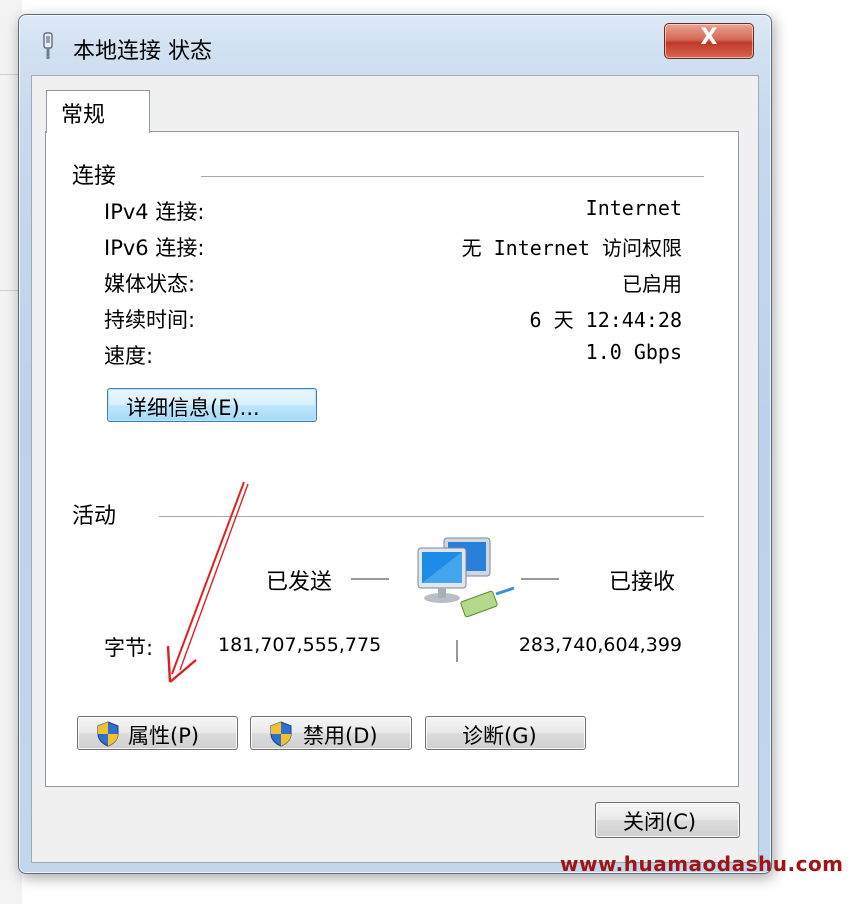 The width and height of the screenshot is (862, 904). I want to click on activity-group-title: 活动, so click(94, 516).